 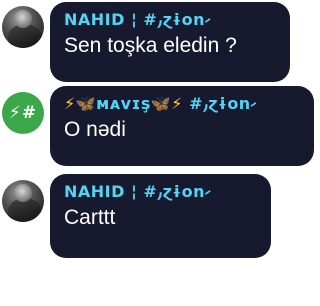 What do you see at coordinates (95, 129) in the screenshot?
I see `message-text: O nədi` at bounding box center [95, 129].